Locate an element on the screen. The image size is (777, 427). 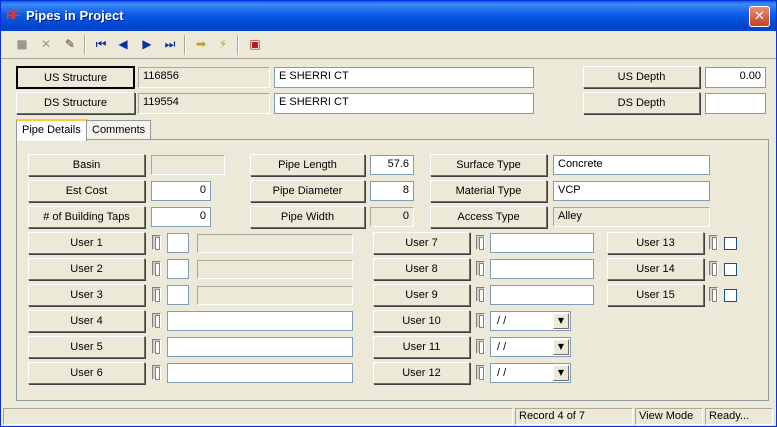
us-structure-street-field: E SHERRI CT is located at coordinates (404, 77).